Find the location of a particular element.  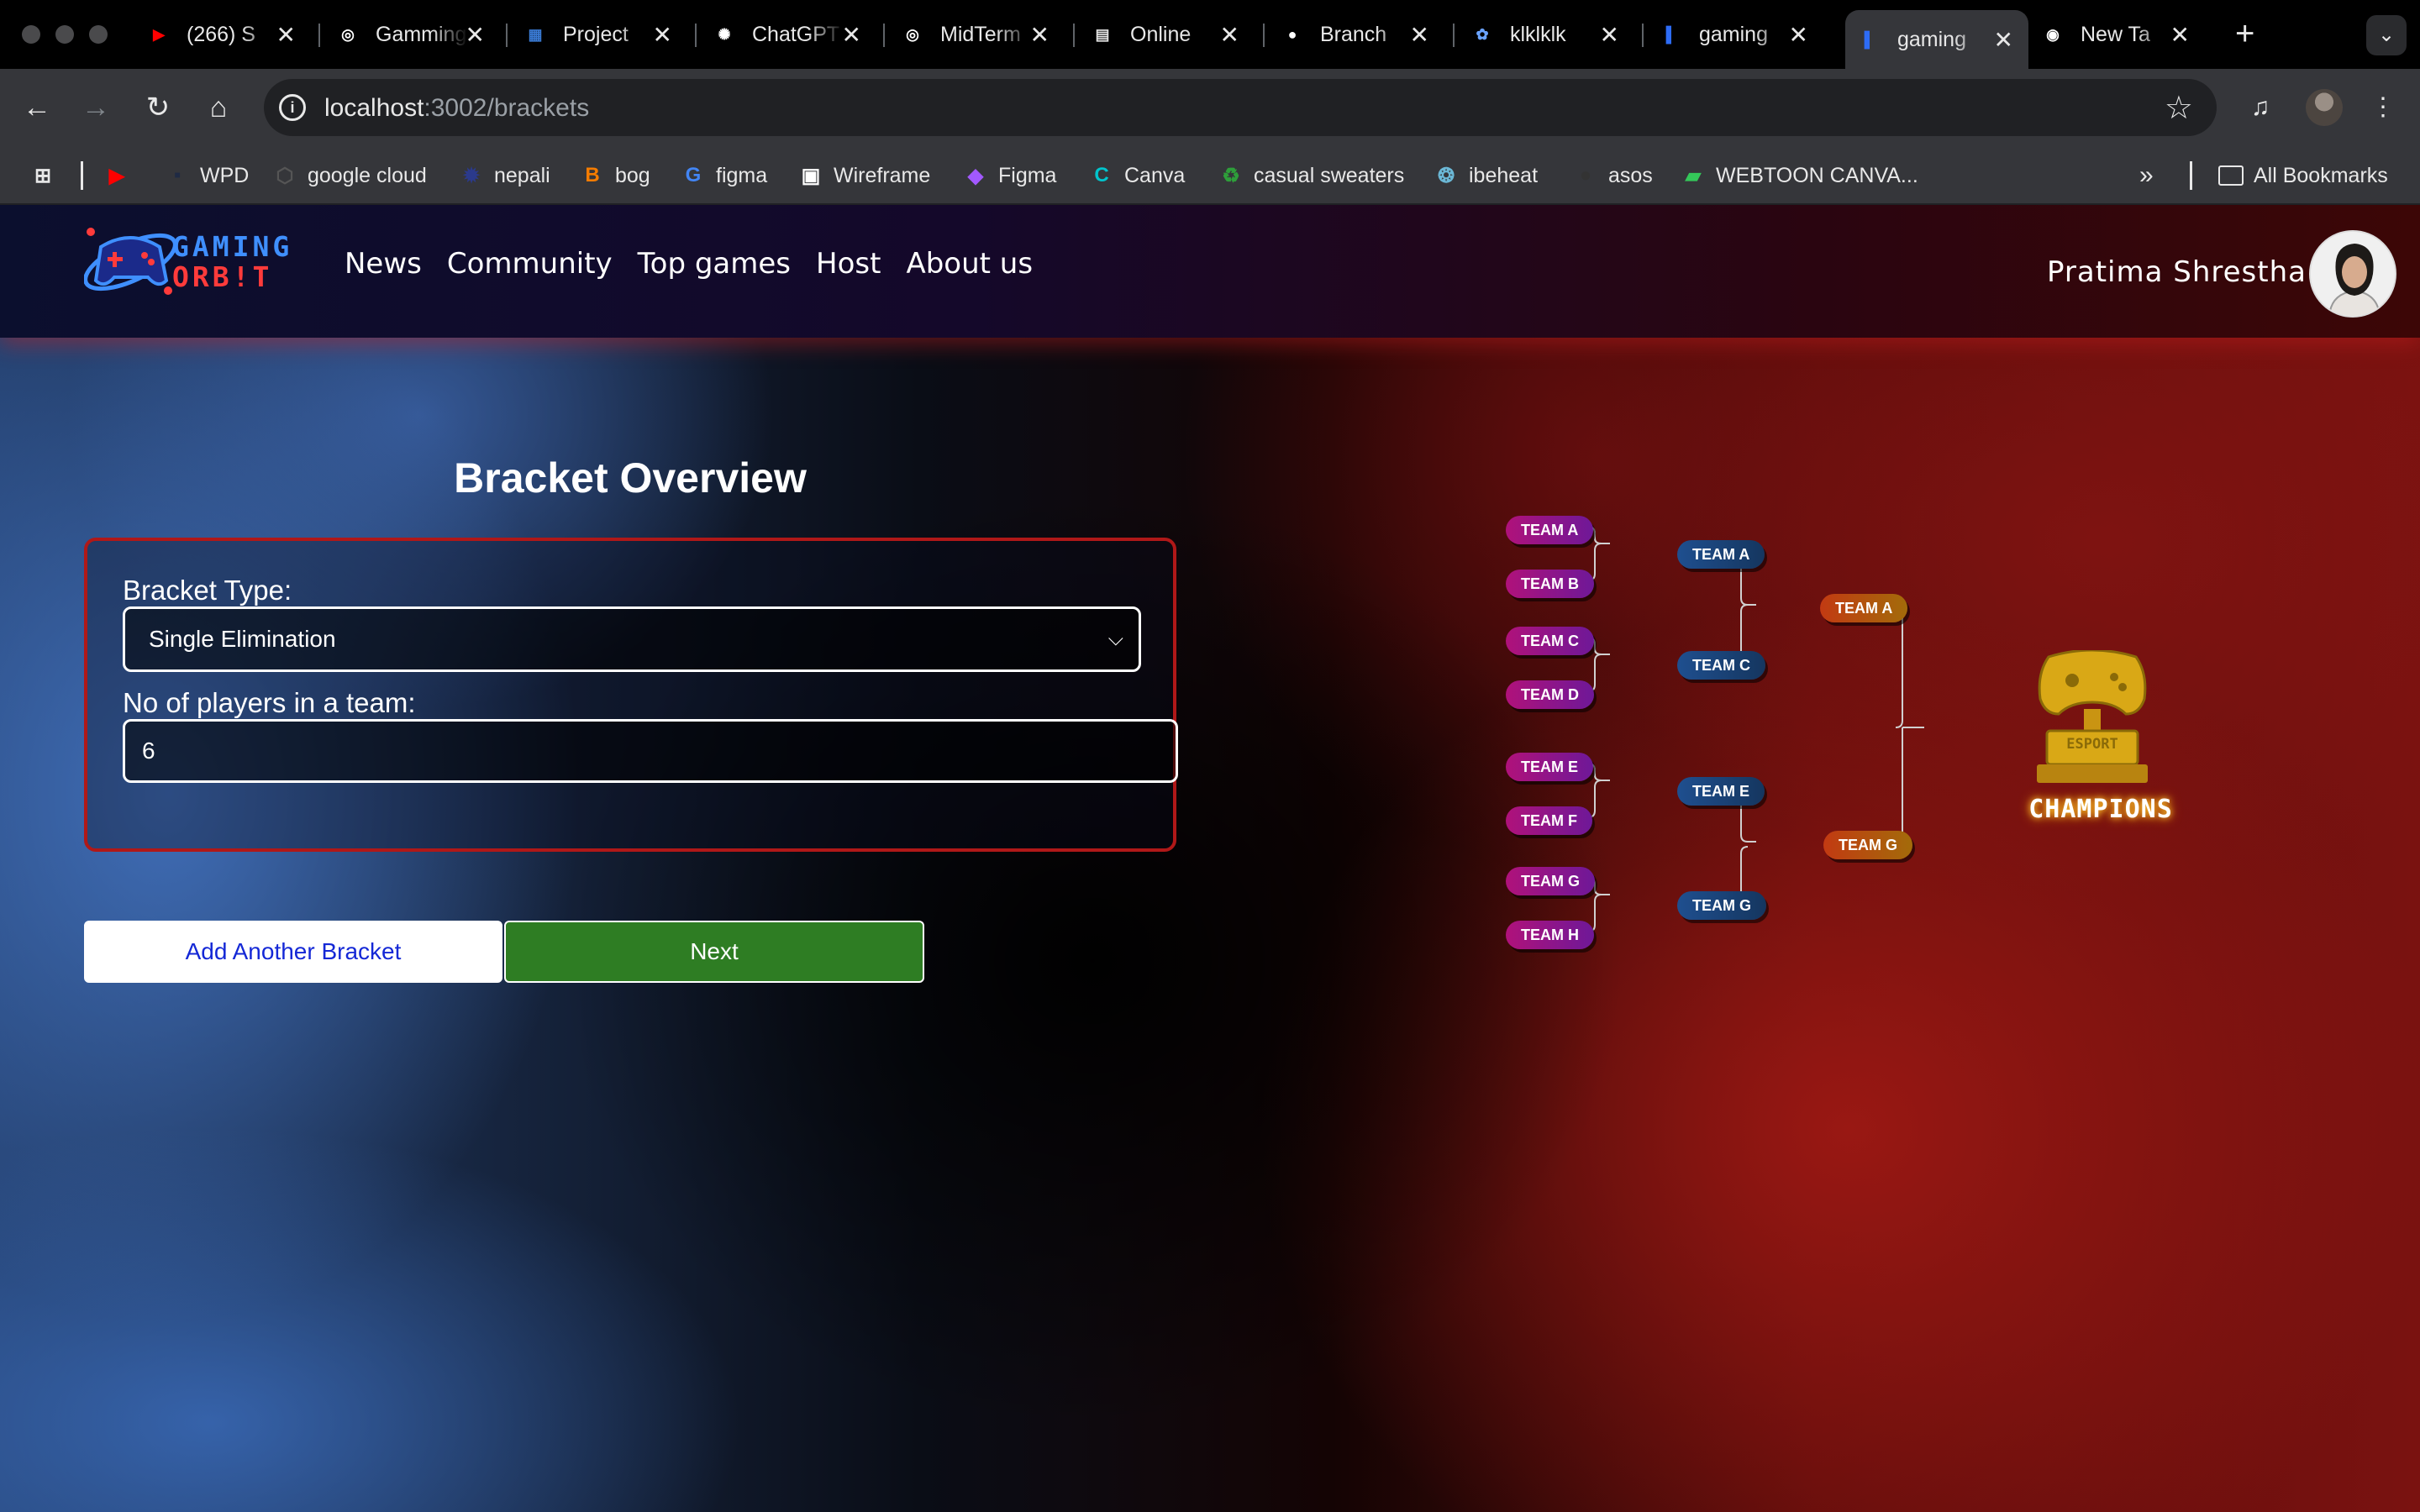

bookmark-item: ▪ WPD is located at coordinates (207, 175).